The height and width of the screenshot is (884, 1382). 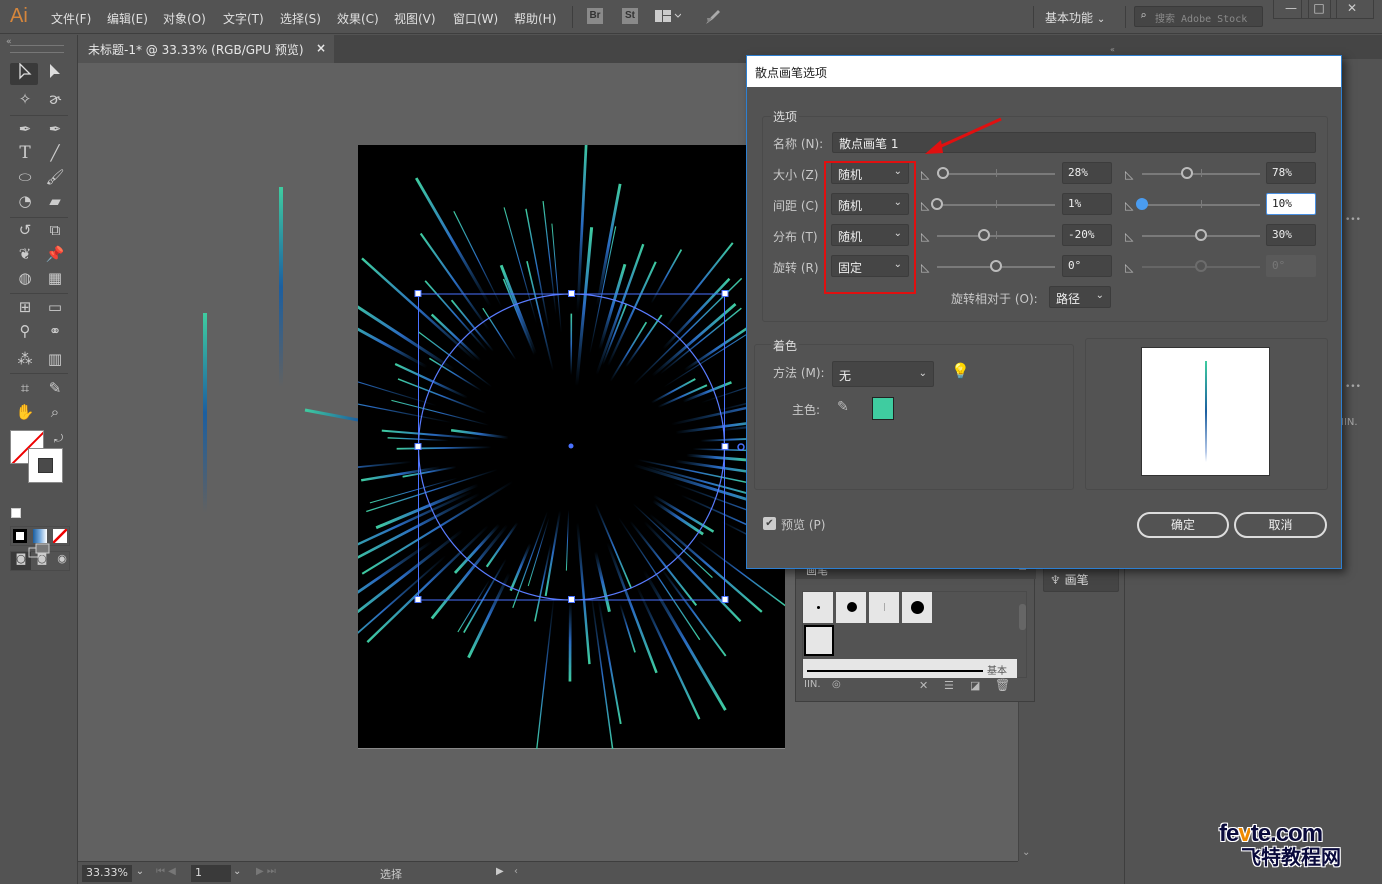 What do you see at coordinates (60, 536) in the screenshot?
I see `none-mode-button` at bounding box center [60, 536].